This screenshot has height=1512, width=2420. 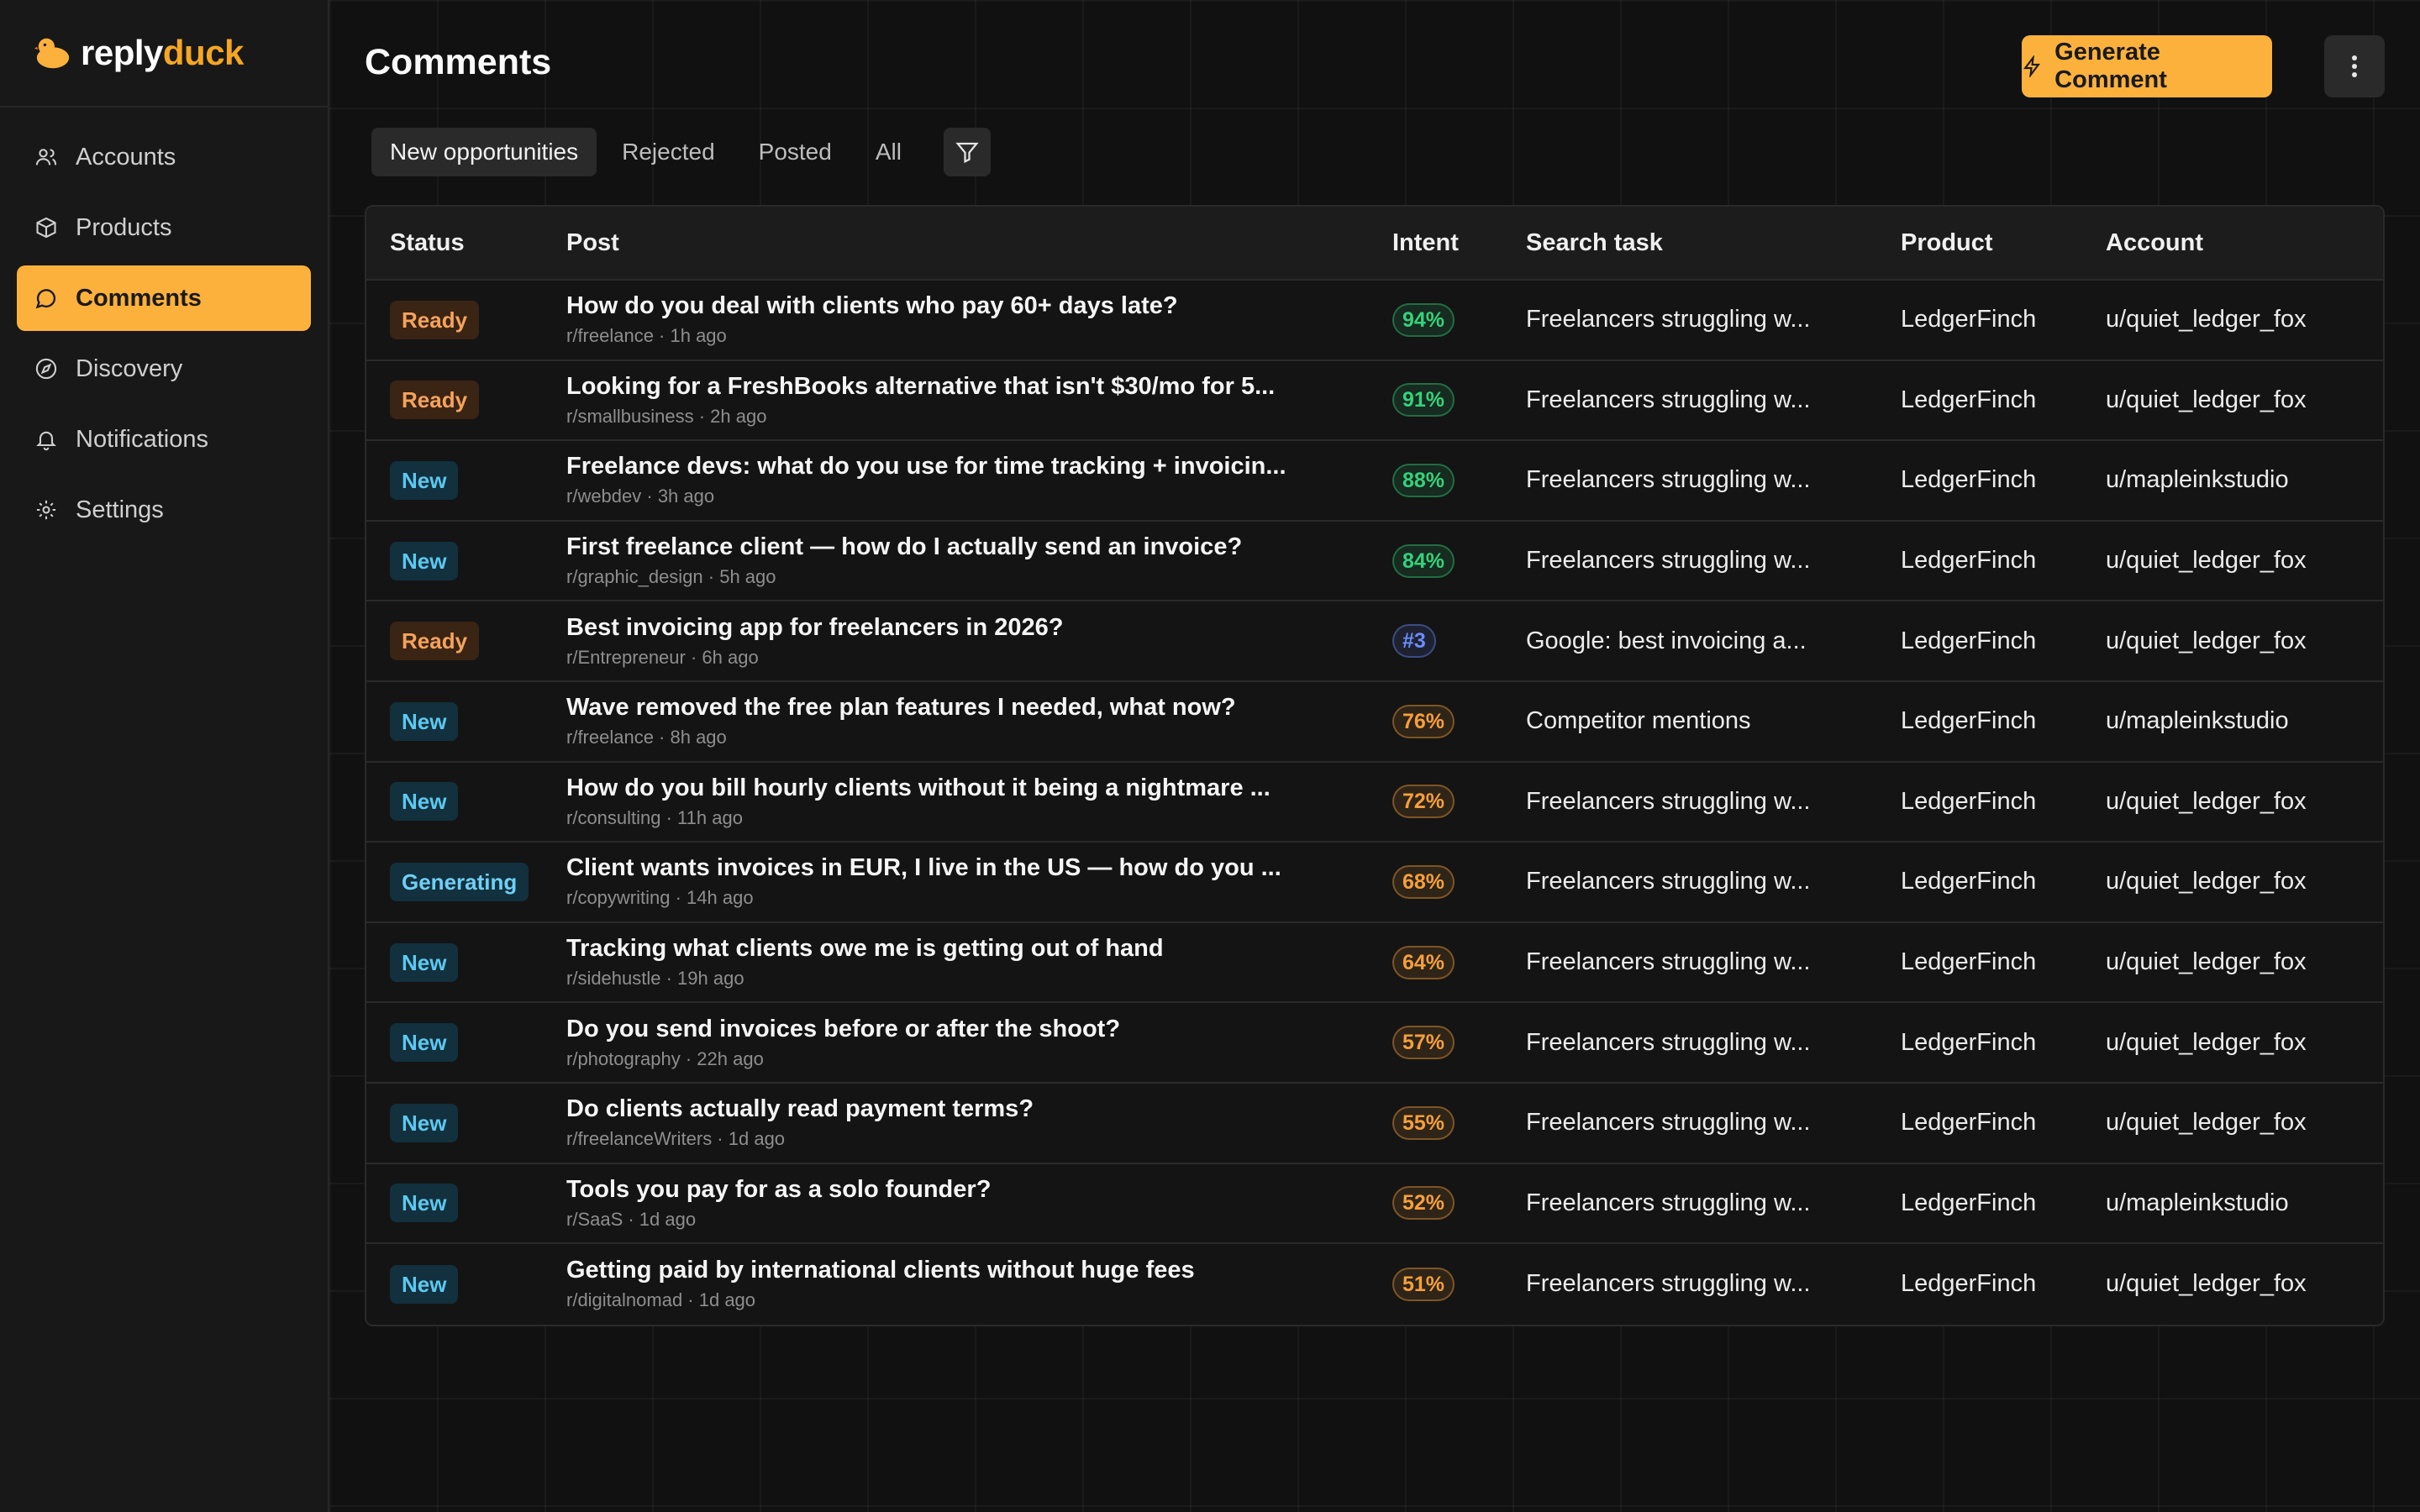 What do you see at coordinates (435, 400) in the screenshot?
I see `status-badge: Ready` at bounding box center [435, 400].